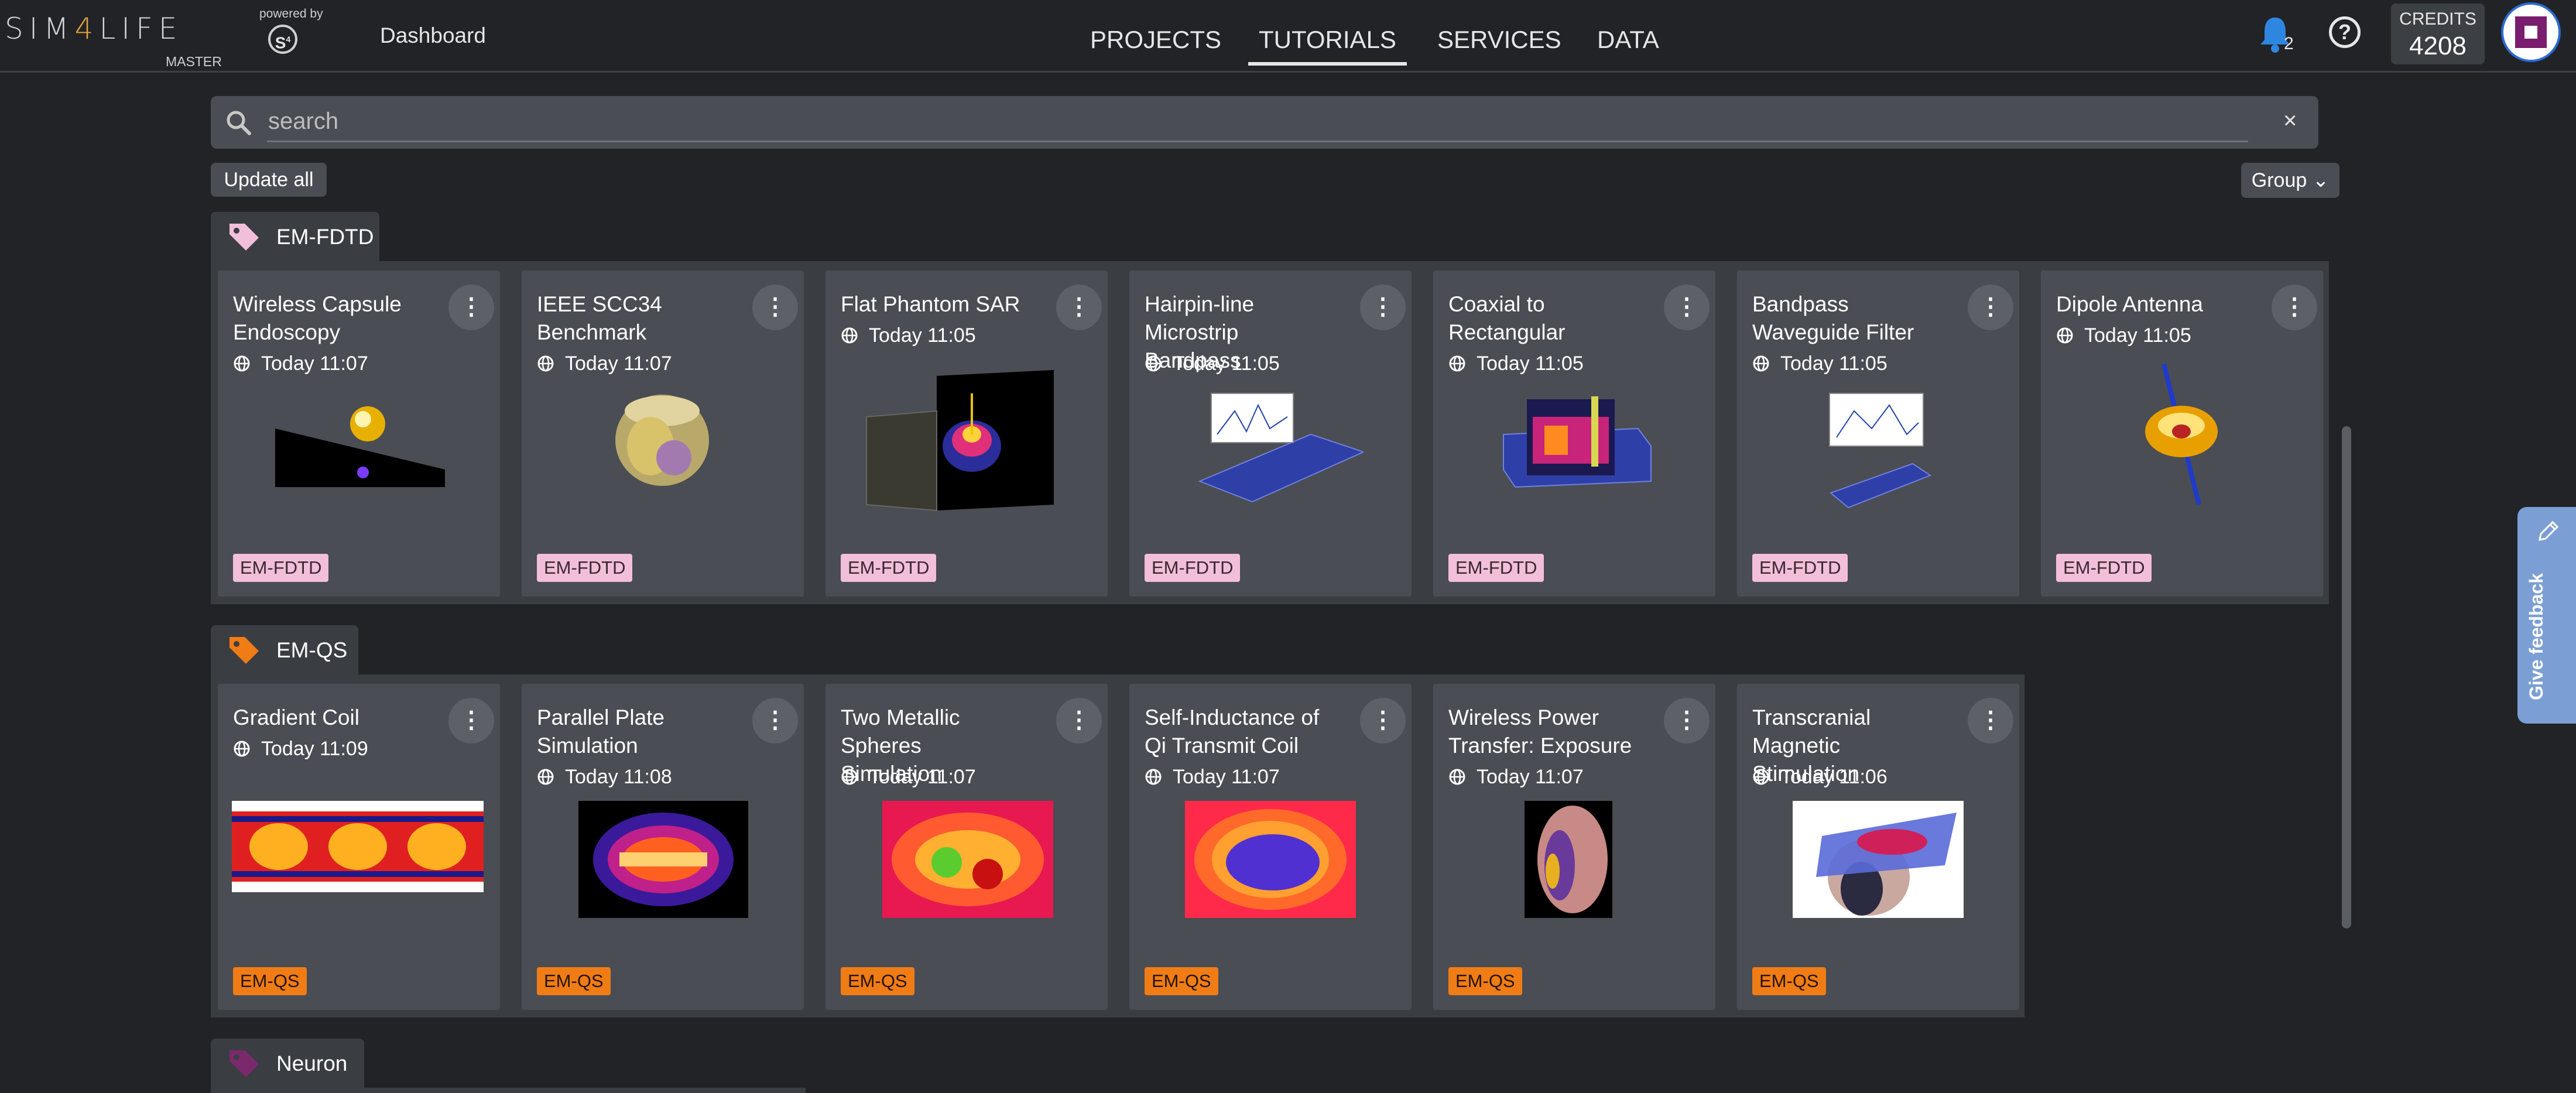  What do you see at coordinates (2290, 181) in the screenshot?
I see `group-dropdown: Group ⌄` at bounding box center [2290, 181].